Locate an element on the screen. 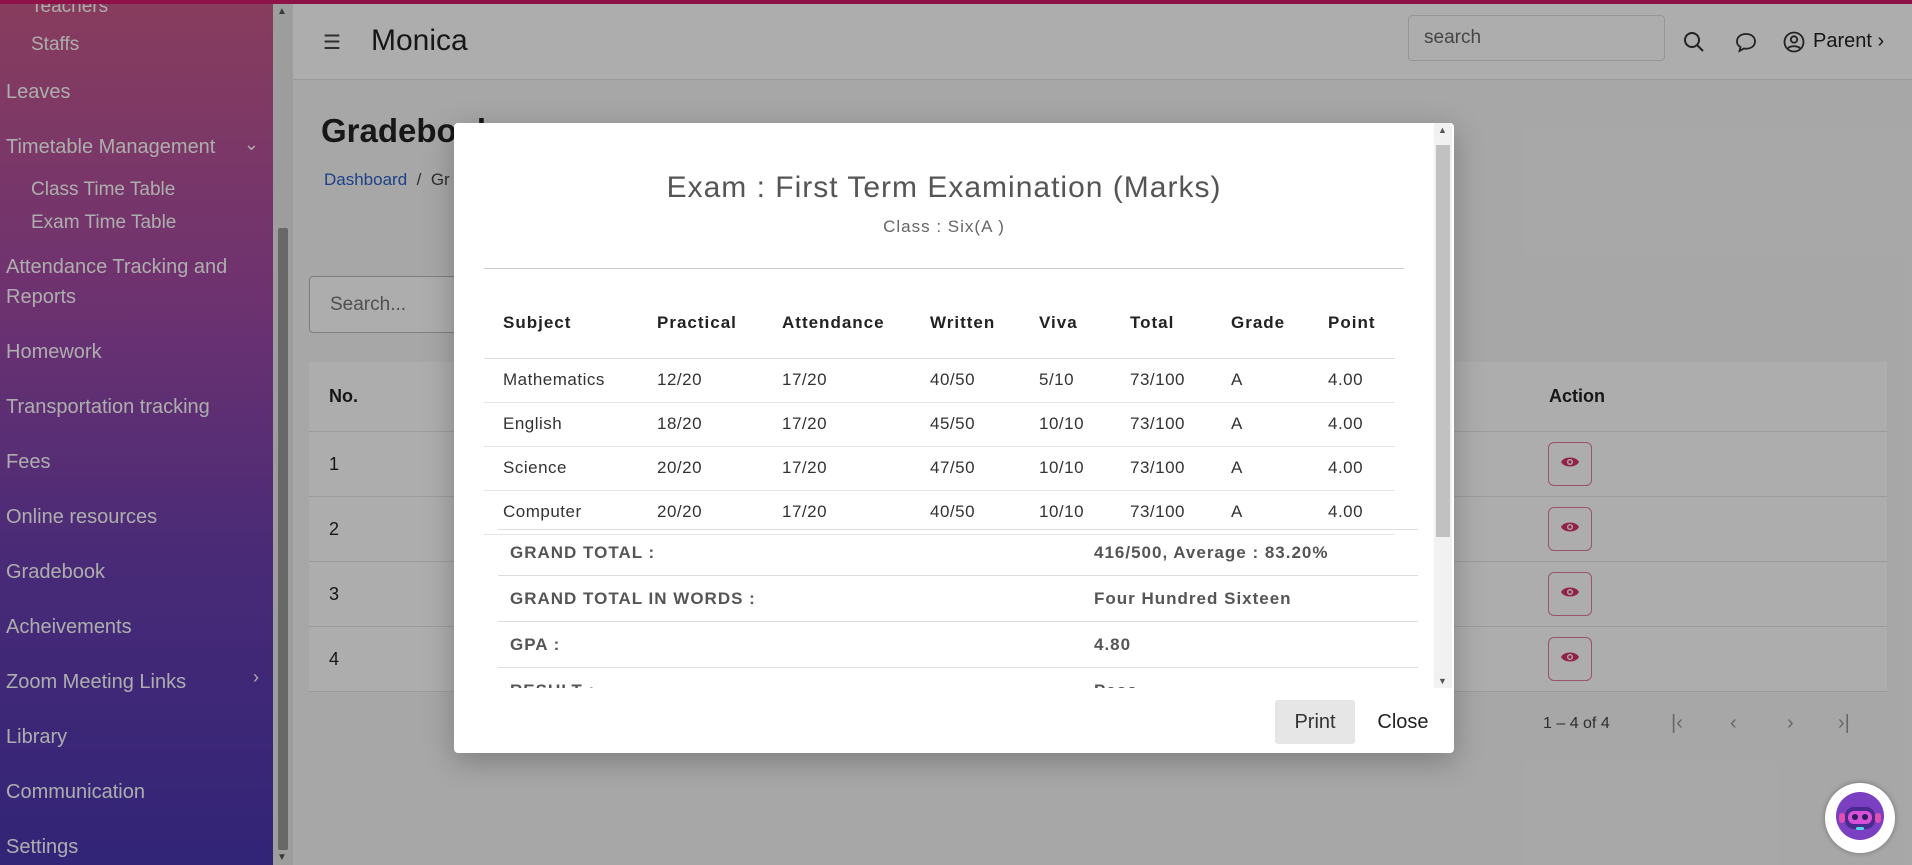 The height and width of the screenshot is (865, 1912). summary-label: GPA : is located at coordinates (796, 644).